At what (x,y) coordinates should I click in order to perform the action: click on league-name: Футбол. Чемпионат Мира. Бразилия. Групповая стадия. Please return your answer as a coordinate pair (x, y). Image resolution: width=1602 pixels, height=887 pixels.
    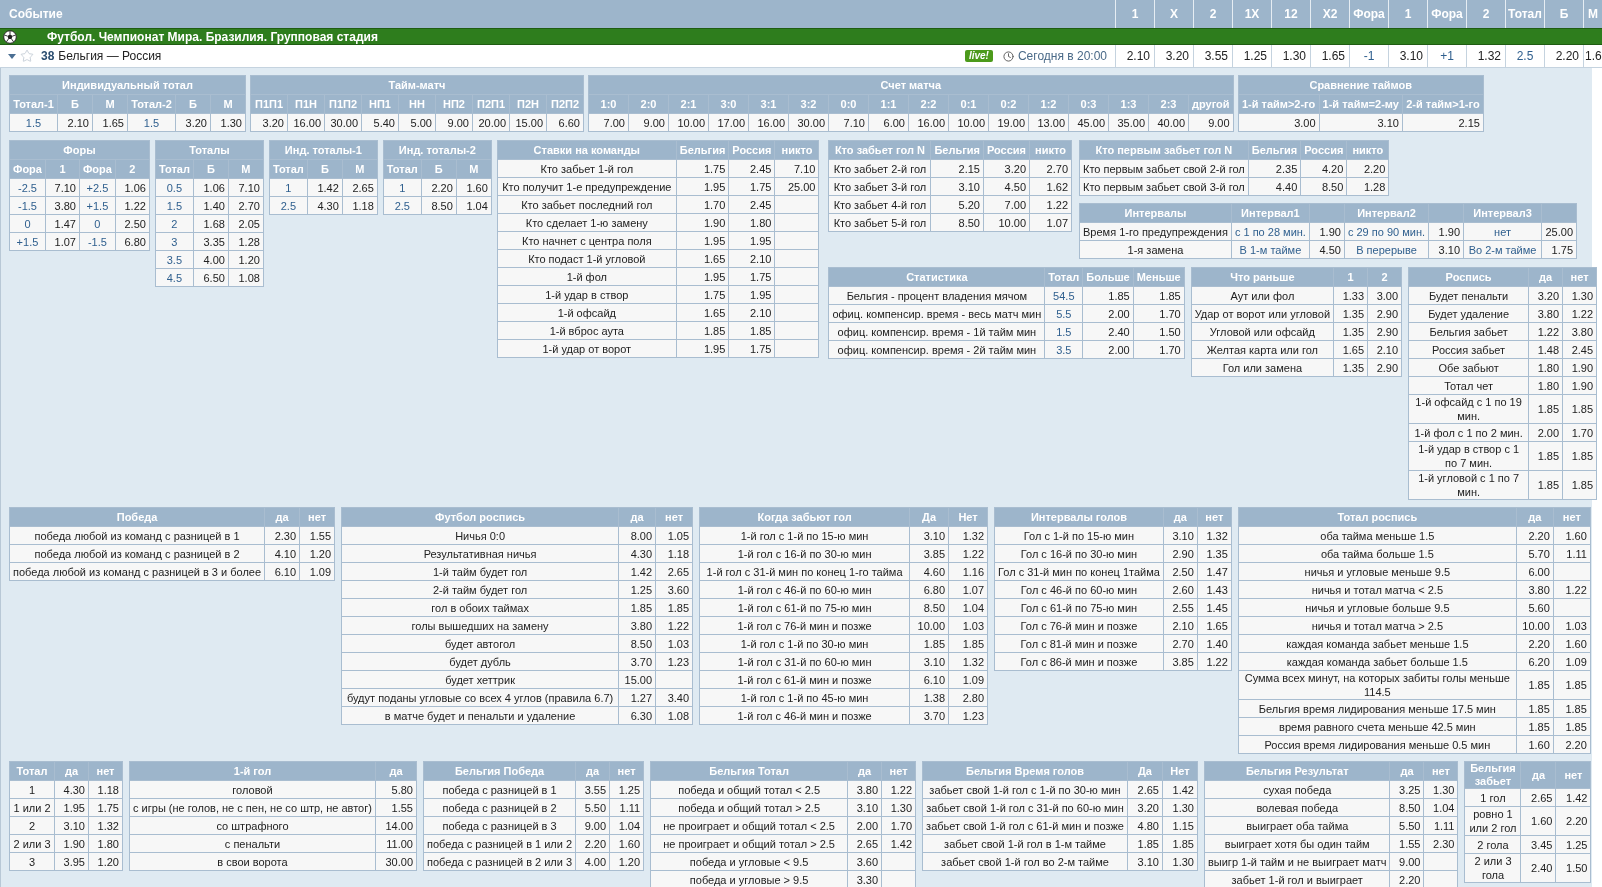
    Looking at the image, I should click on (212, 37).